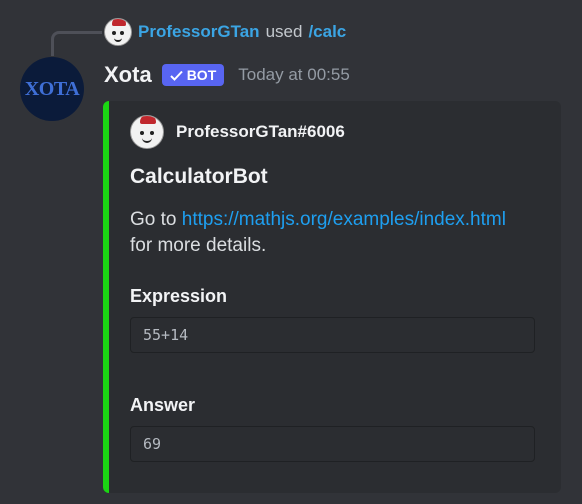  What do you see at coordinates (76, 43) in the screenshot?
I see `reply-connector` at bounding box center [76, 43].